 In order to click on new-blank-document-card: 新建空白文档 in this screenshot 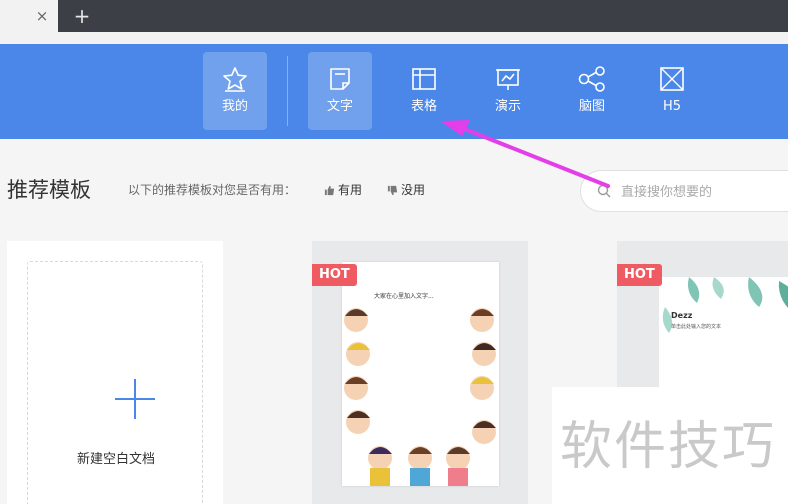, I will do `click(115, 372)`.